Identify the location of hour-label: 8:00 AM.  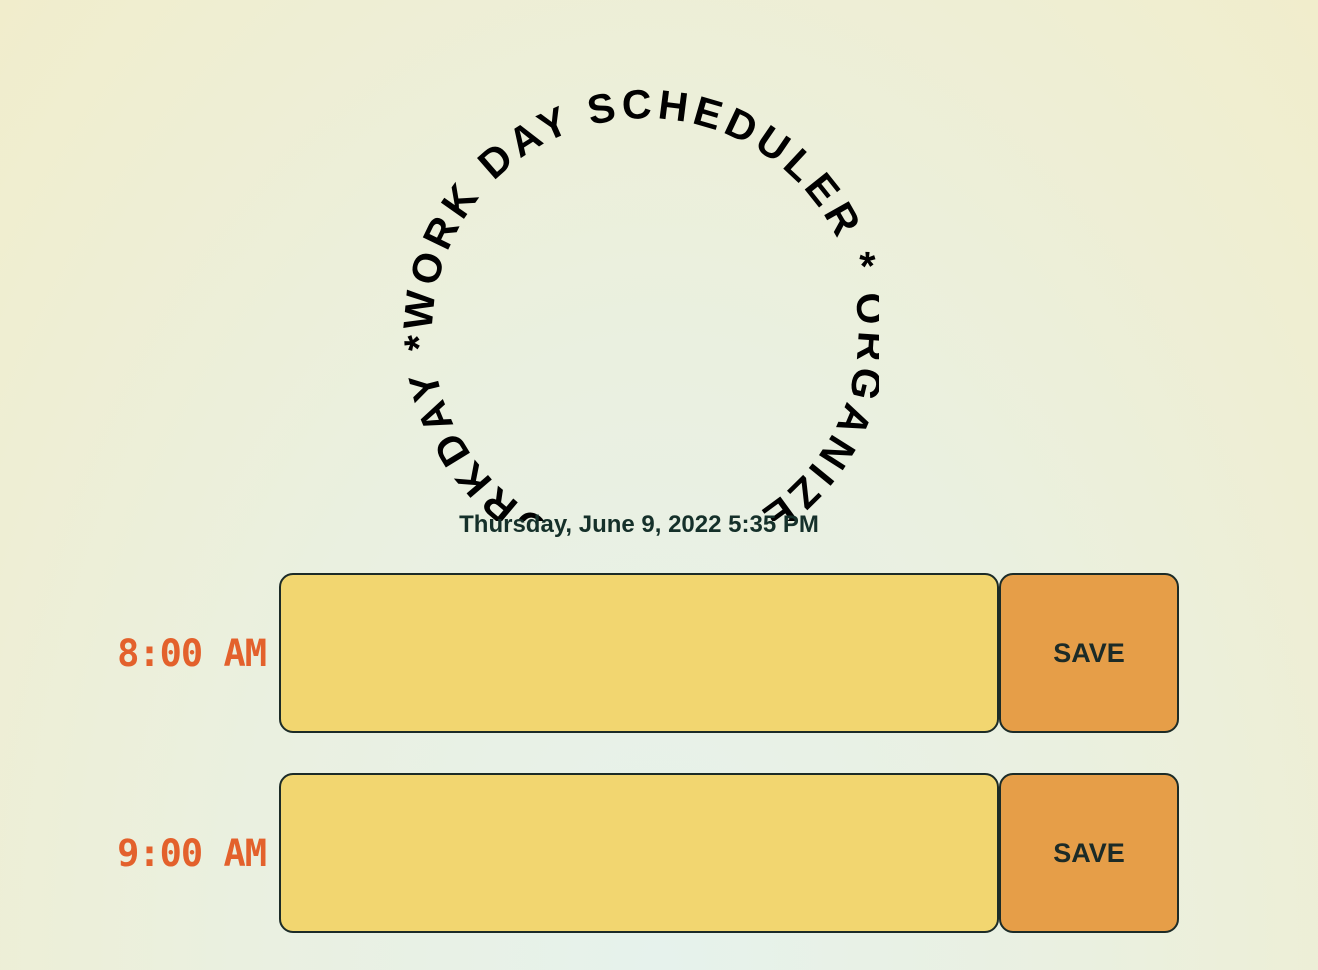
(192, 653).